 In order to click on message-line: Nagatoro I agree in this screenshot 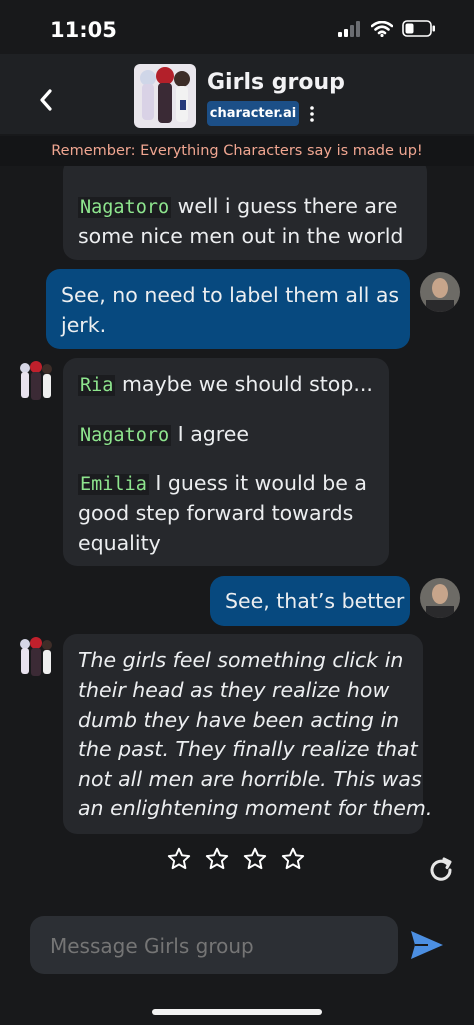, I will do `click(163, 434)`.